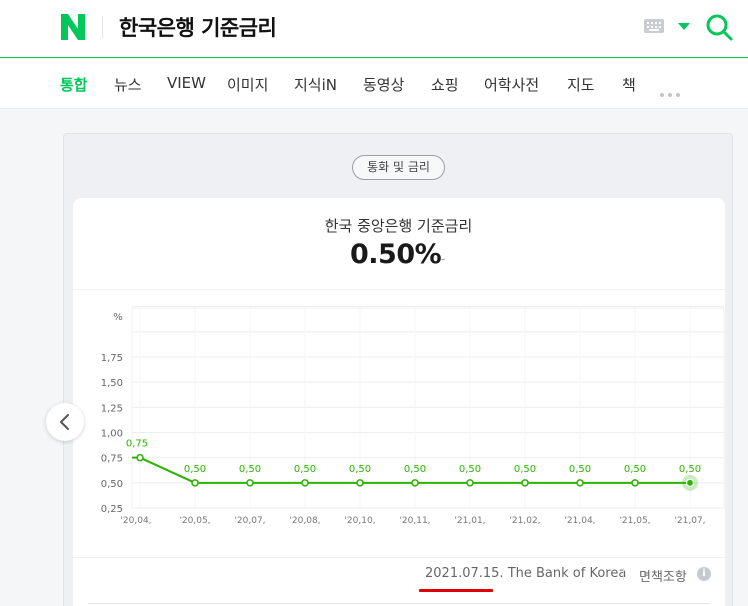 The height and width of the screenshot is (606, 748). I want to click on search-icon, so click(719, 27).